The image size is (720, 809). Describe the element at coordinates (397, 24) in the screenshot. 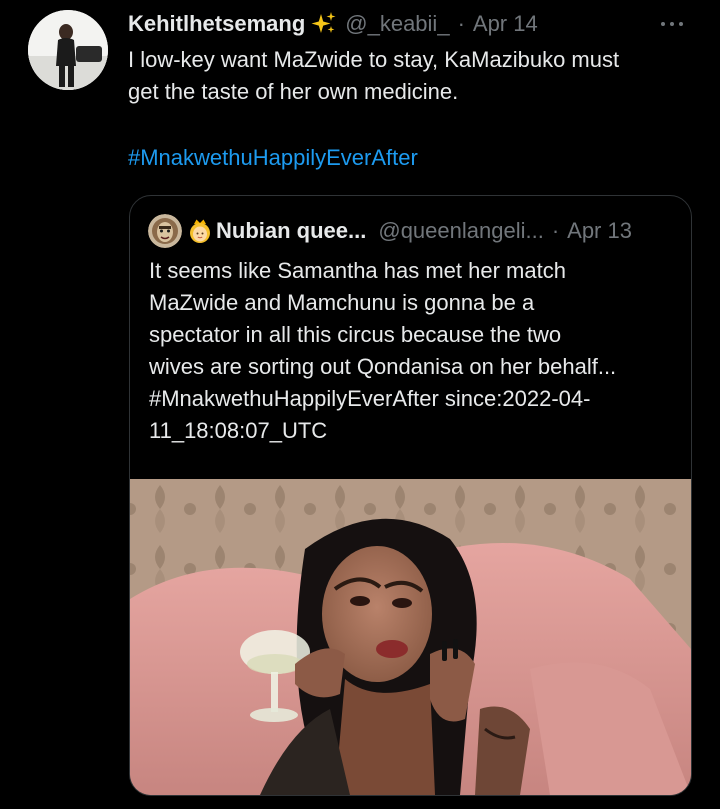

I see `handle: @_keabii_` at that location.